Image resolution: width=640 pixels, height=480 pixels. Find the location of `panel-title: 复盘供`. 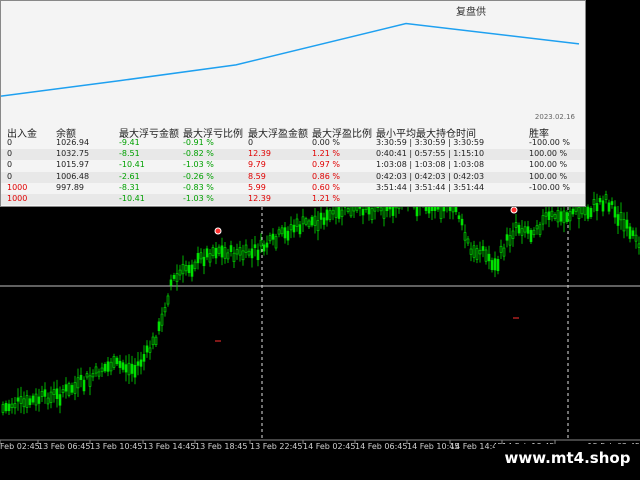

panel-title: 复盘供 is located at coordinates (471, 12).